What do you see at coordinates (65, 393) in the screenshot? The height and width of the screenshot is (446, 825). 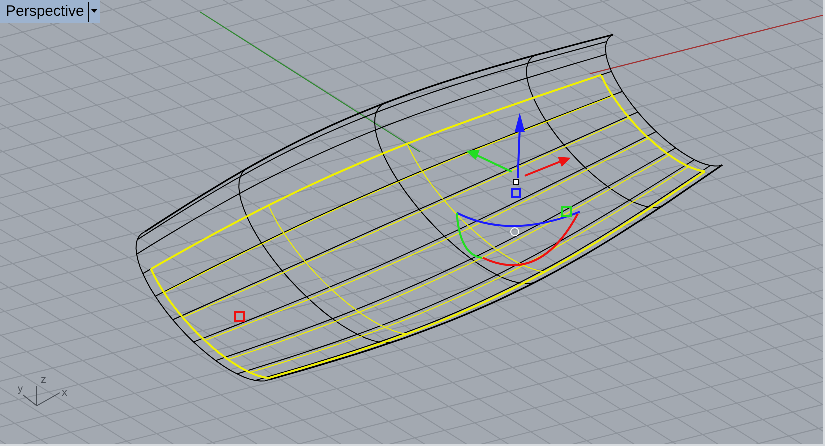 I see `x-axis-label: x` at bounding box center [65, 393].